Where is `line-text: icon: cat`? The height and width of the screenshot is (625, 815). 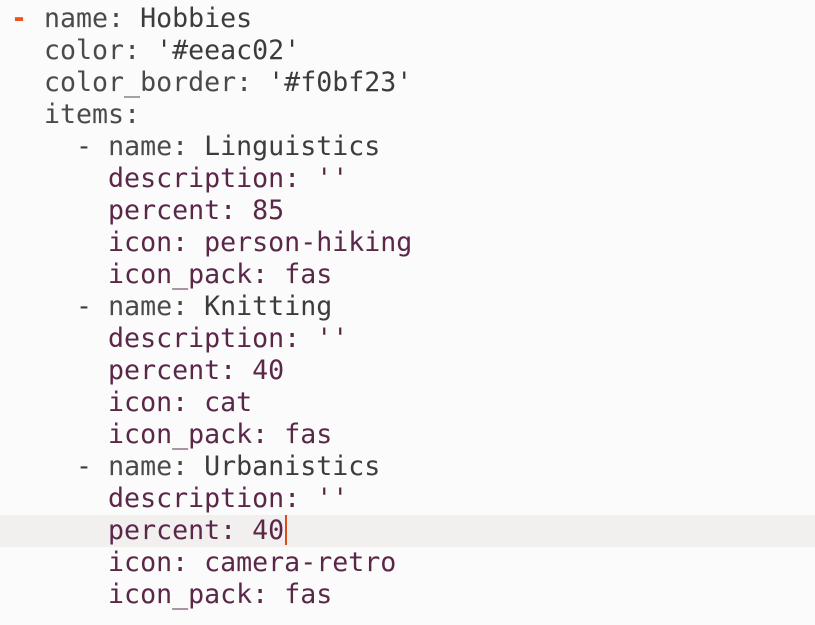 line-text: icon: cat is located at coordinates (148, 403).